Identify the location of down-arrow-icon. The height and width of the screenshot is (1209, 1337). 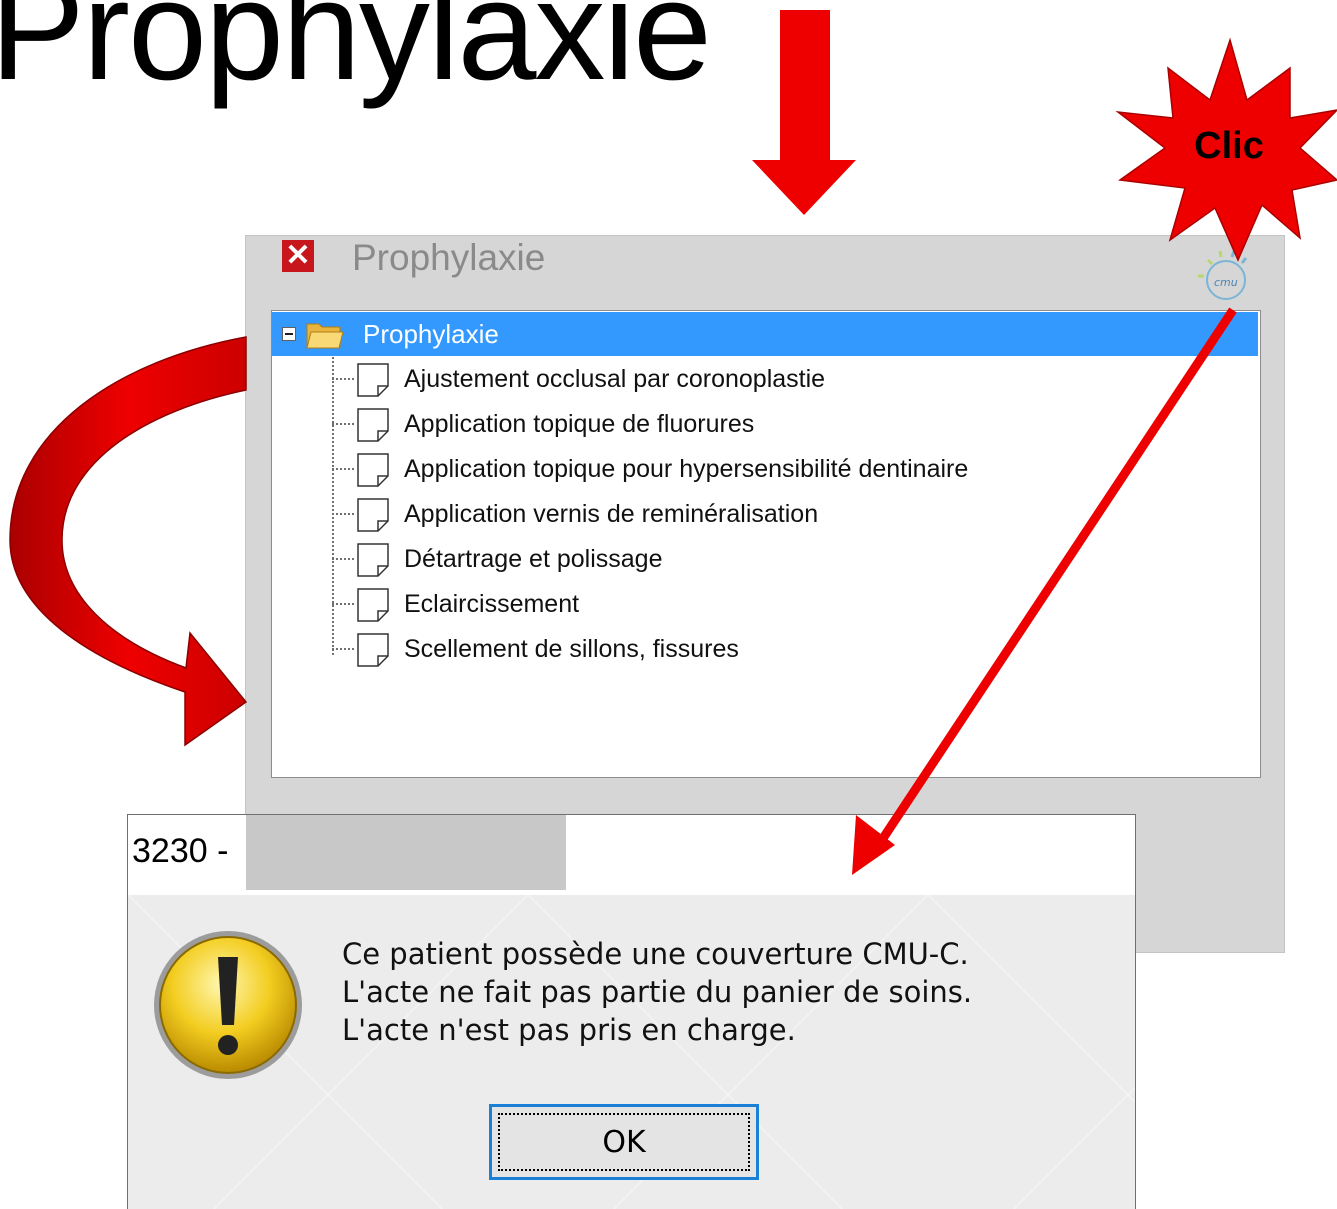
(804, 112).